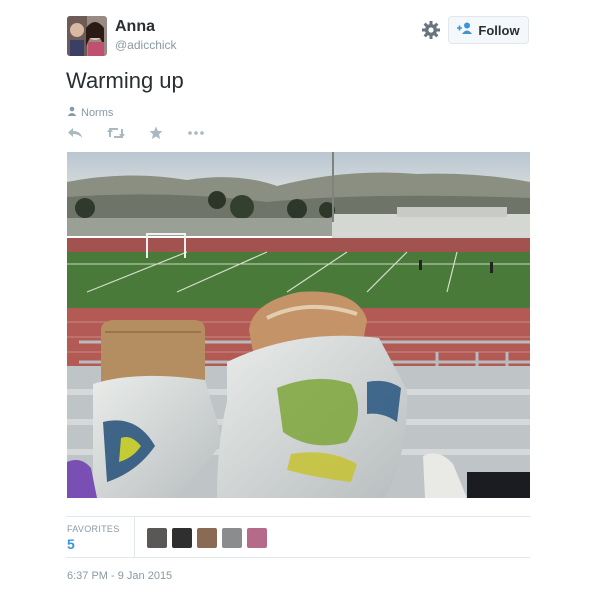  I want to click on tweet-place: Norms, so click(90, 112).